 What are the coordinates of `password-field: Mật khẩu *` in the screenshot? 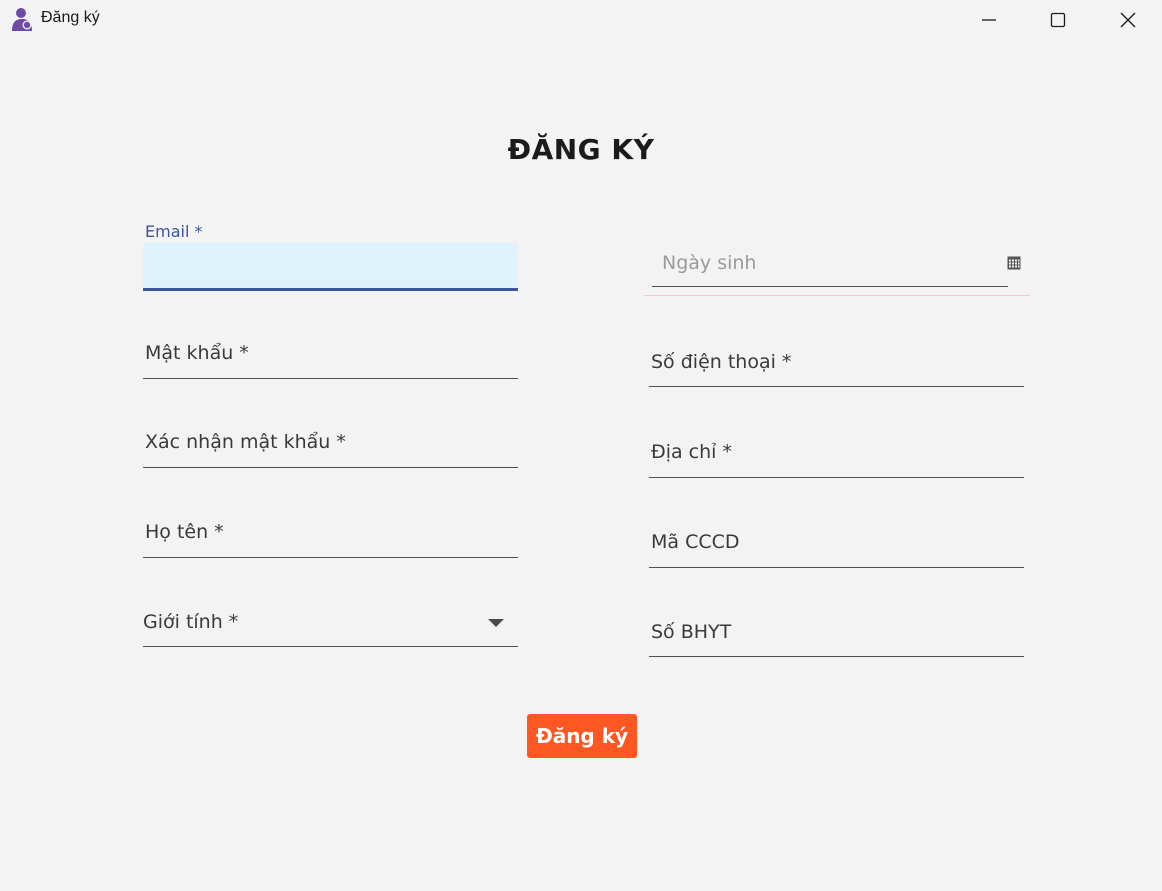 It's located at (330, 362).